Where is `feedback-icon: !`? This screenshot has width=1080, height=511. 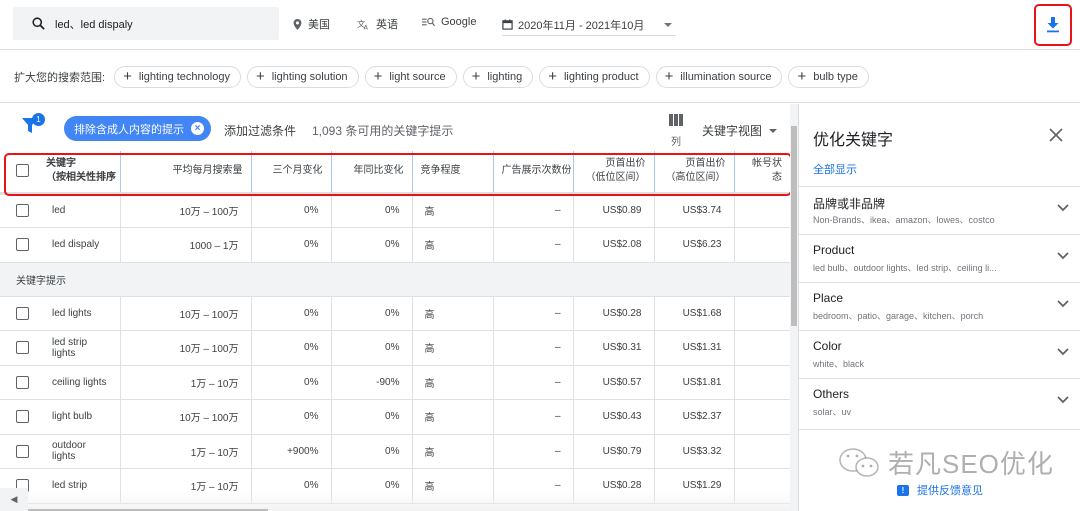
feedback-icon: ! is located at coordinates (903, 490).